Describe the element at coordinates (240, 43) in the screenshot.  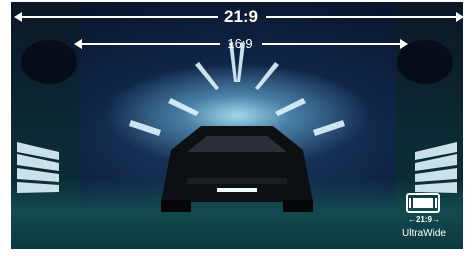
I see `aspect-16-9-label: 16:9` at that location.